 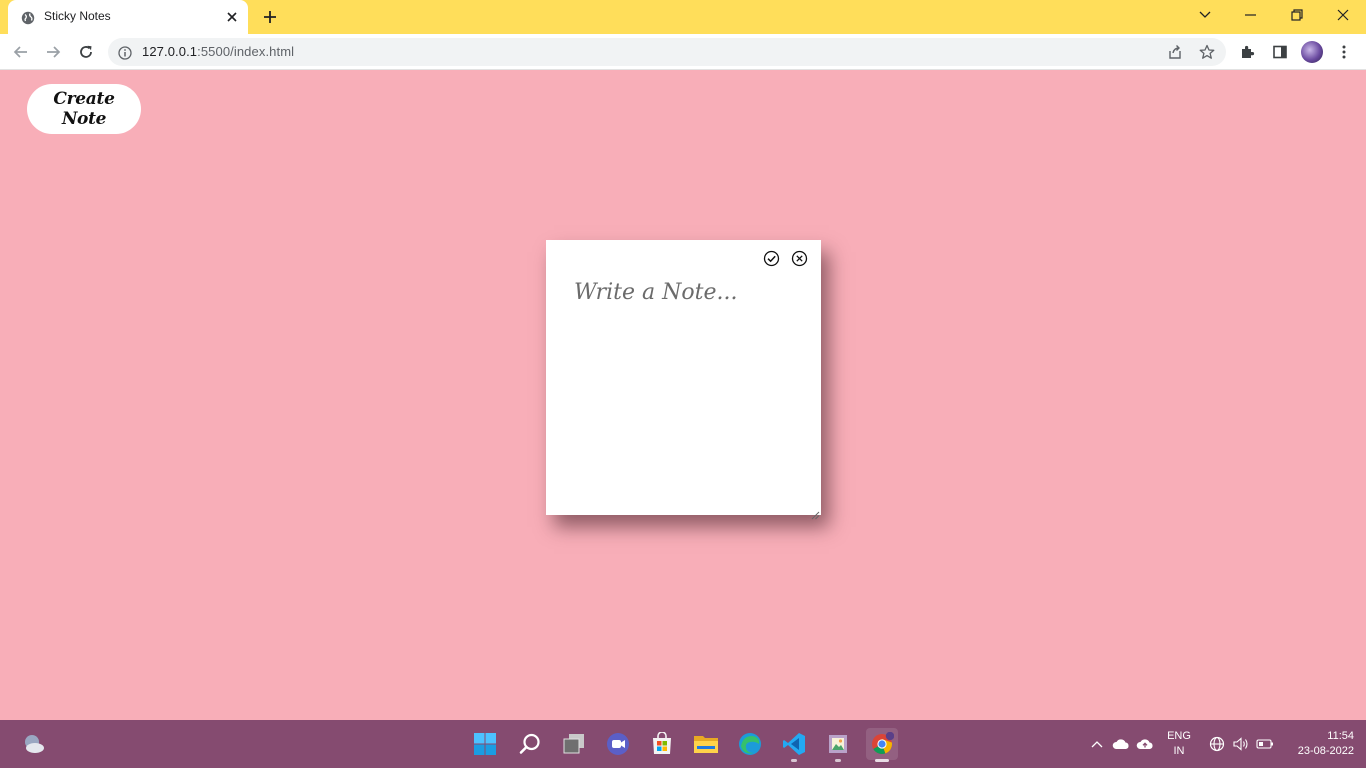 What do you see at coordinates (21, 52) in the screenshot?
I see `back-arrow-icon` at bounding box center [21, 52].